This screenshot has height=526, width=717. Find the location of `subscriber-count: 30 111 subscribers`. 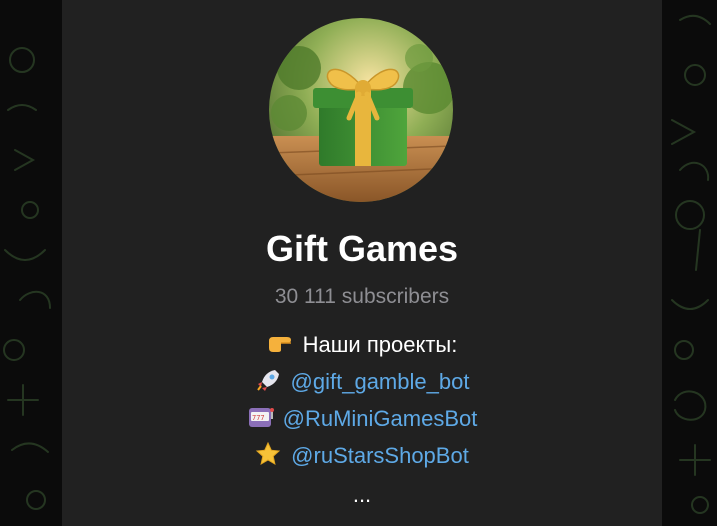

subscriber-count: 30 111 subscribers is located at coordinates (362, 296).